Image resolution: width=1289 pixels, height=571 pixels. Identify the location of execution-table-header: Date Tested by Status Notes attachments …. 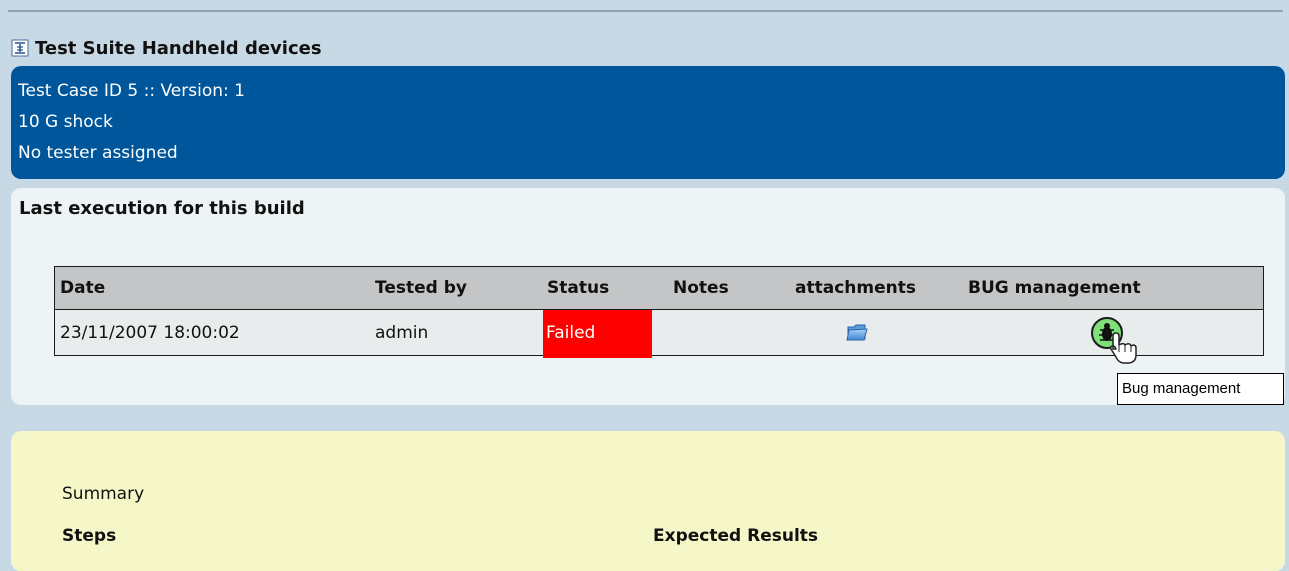
(659, 288).